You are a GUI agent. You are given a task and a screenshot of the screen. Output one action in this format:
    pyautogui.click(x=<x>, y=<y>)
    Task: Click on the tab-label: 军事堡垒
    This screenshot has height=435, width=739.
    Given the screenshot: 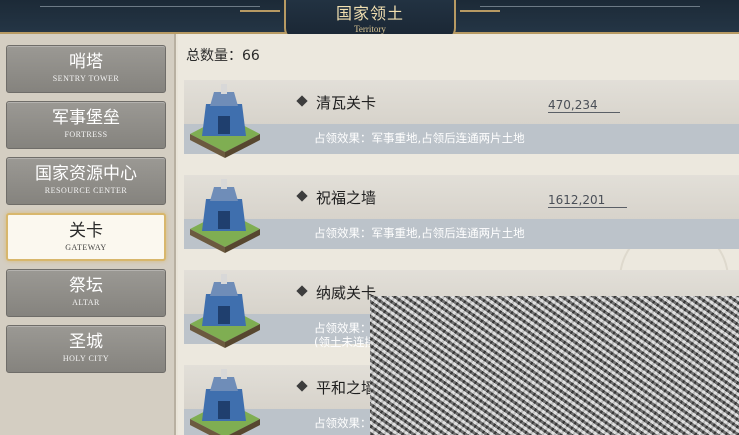 What is the action you would take?
    pyautogui.click(x=86, y=118)
    